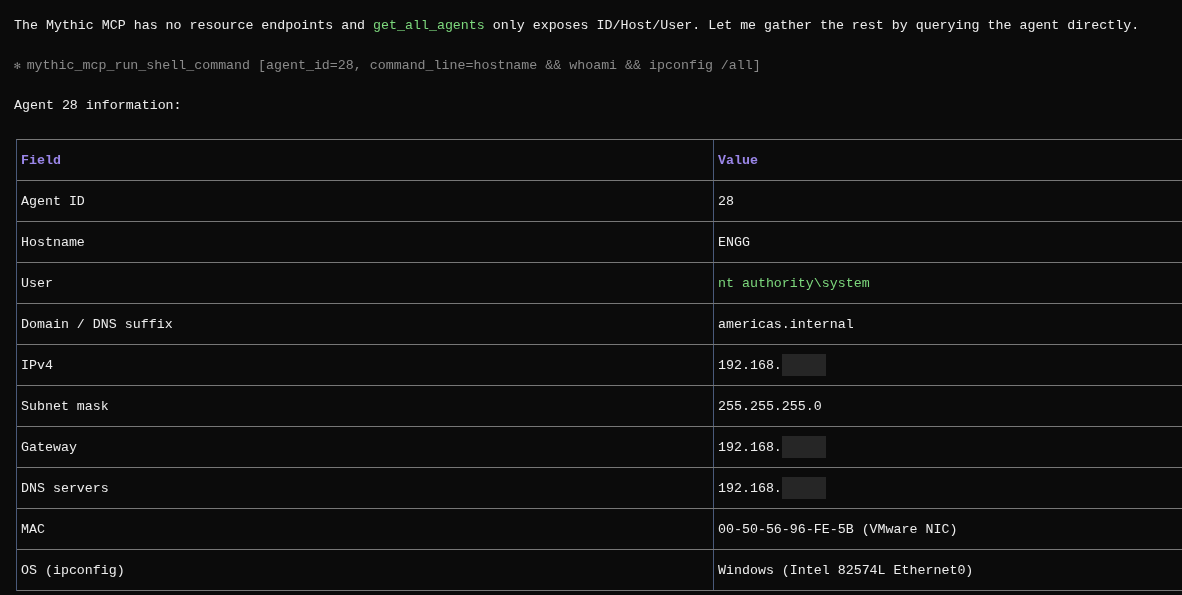 The height and width of the screenshot is (595, 1182). I want to click on table-cell: americas.internal, so click(786, 324).